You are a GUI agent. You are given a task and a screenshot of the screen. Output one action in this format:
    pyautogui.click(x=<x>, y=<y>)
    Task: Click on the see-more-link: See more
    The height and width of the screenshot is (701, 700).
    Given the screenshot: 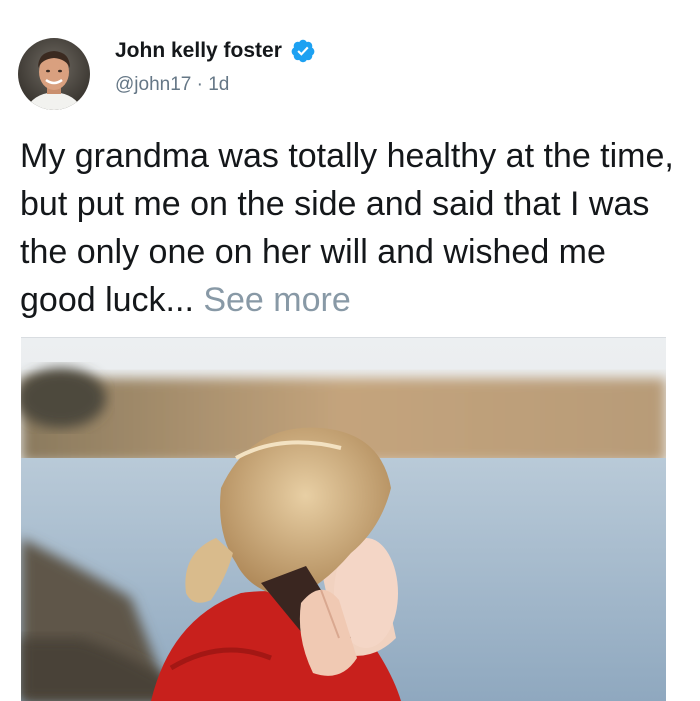 What is the action you would take?
    pyautogui.click(x=276, y=300)
    